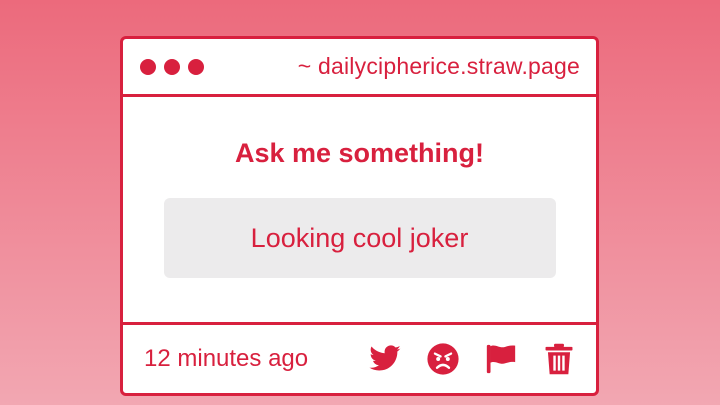 This screenshot has width=720, height=405. I want to click on window-controls, so click(172, 66).